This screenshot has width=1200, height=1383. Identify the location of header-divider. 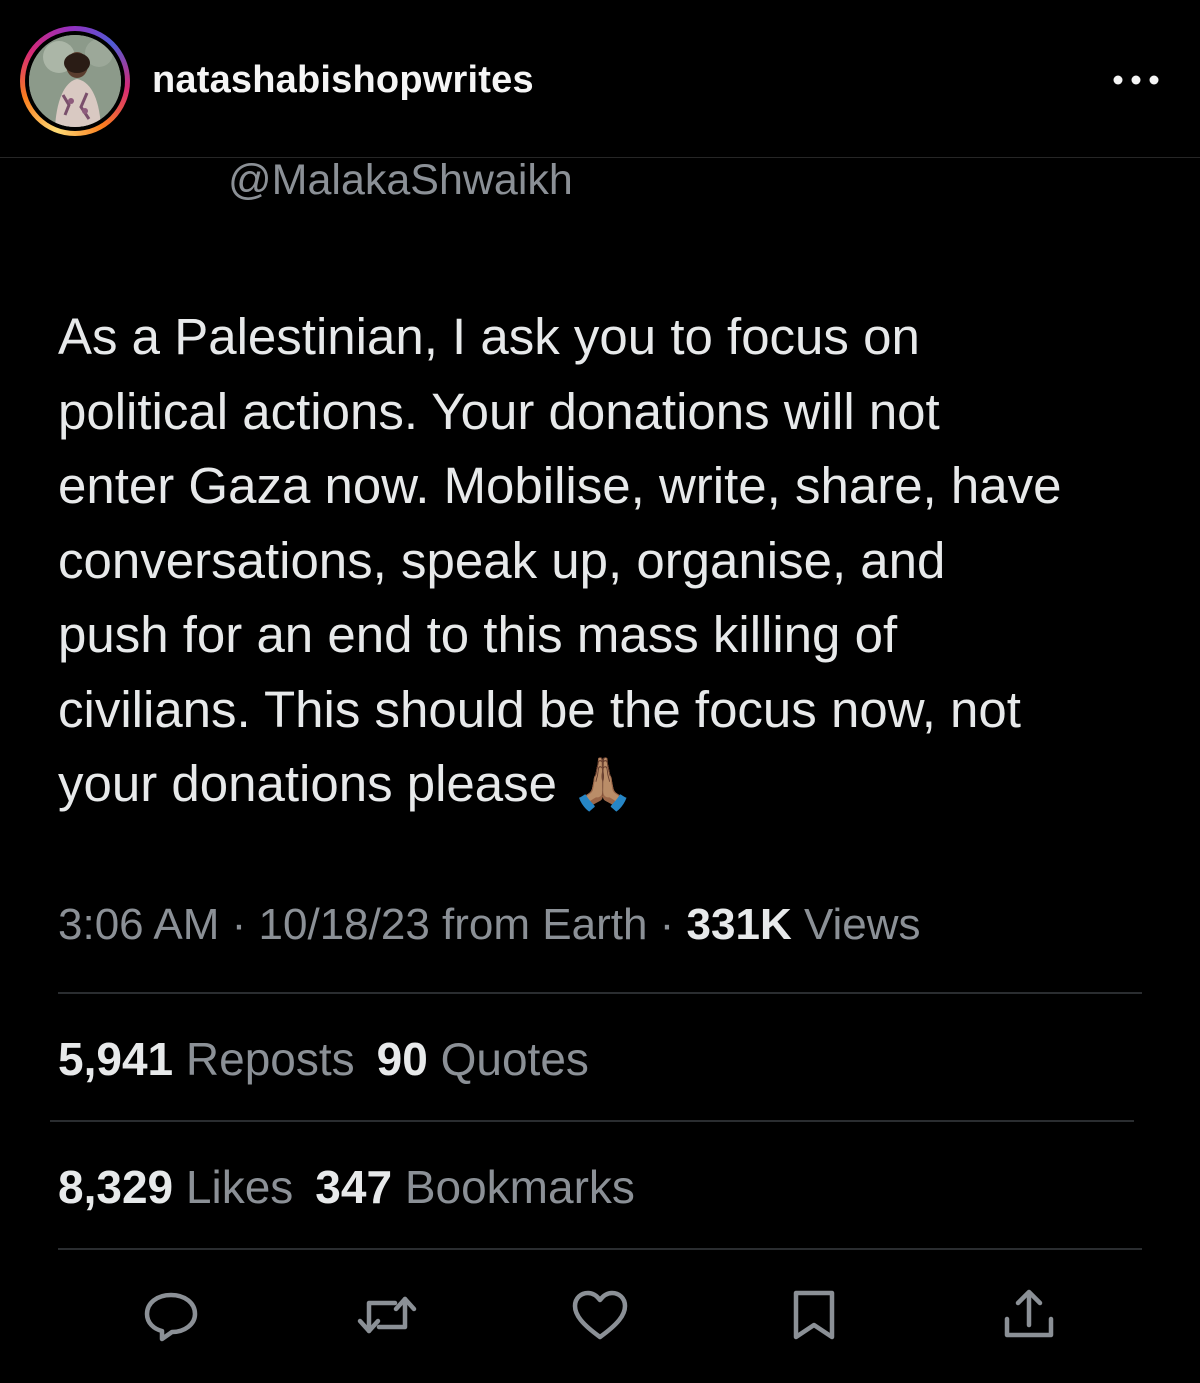
(600, 157).